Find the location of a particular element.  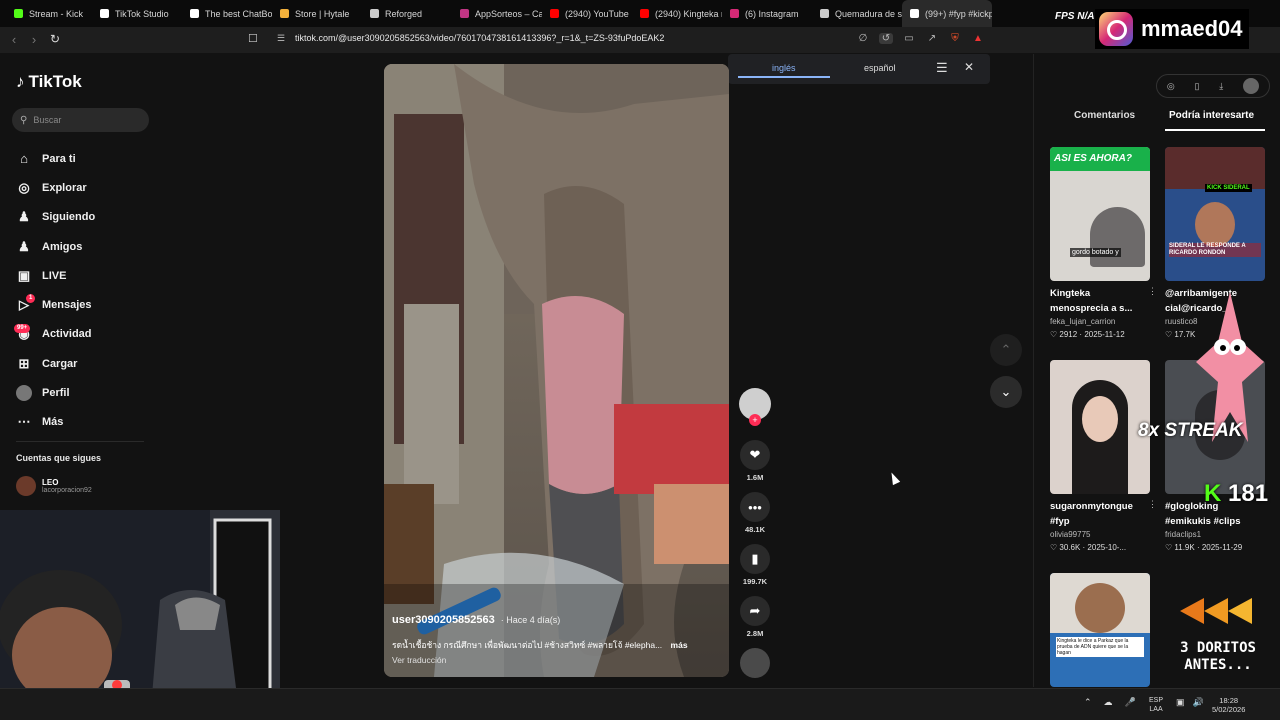

browser-tab: (99+) #fyp #kickp is located at coordinates (947, 13).